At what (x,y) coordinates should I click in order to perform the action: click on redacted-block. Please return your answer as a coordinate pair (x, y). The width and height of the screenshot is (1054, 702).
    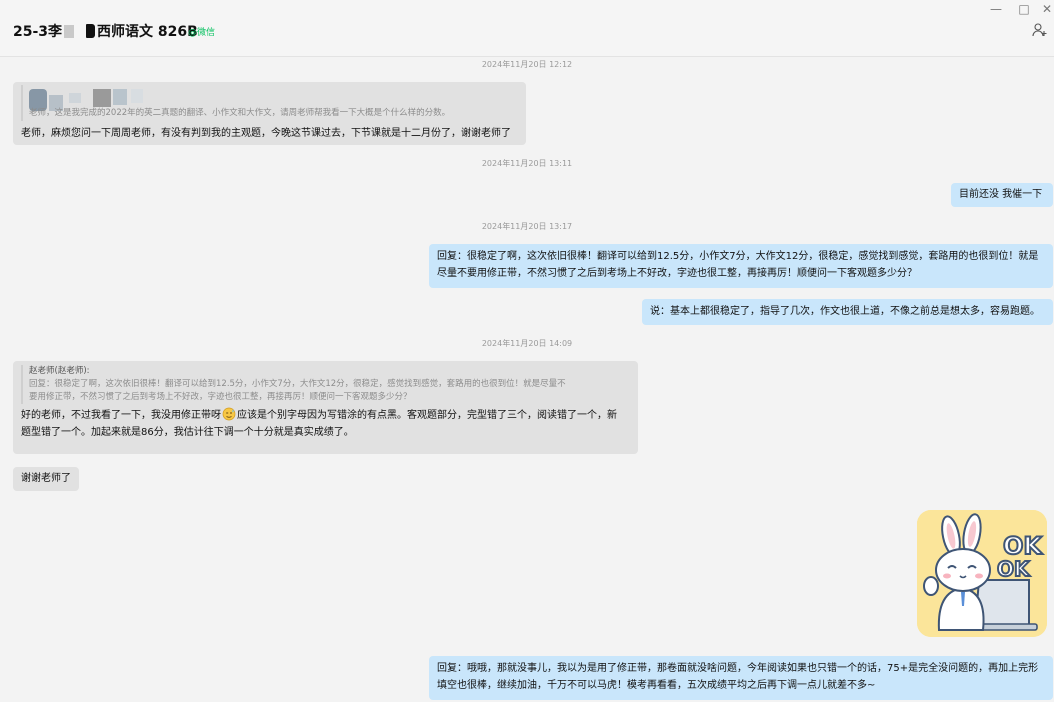
    Looking at the image, I should click on (69, 31).